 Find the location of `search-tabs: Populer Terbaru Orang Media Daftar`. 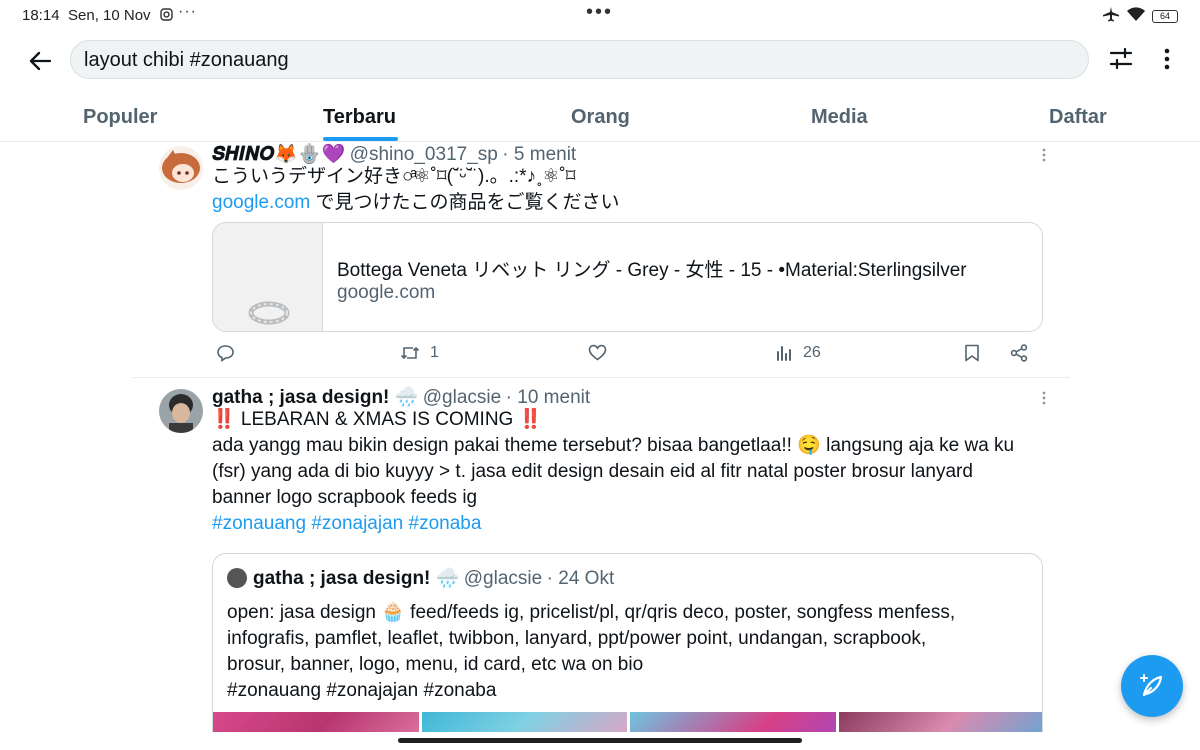

search-tabs: Populer Terbaru Orang Media Daftar is located at coordinates (600, 119).